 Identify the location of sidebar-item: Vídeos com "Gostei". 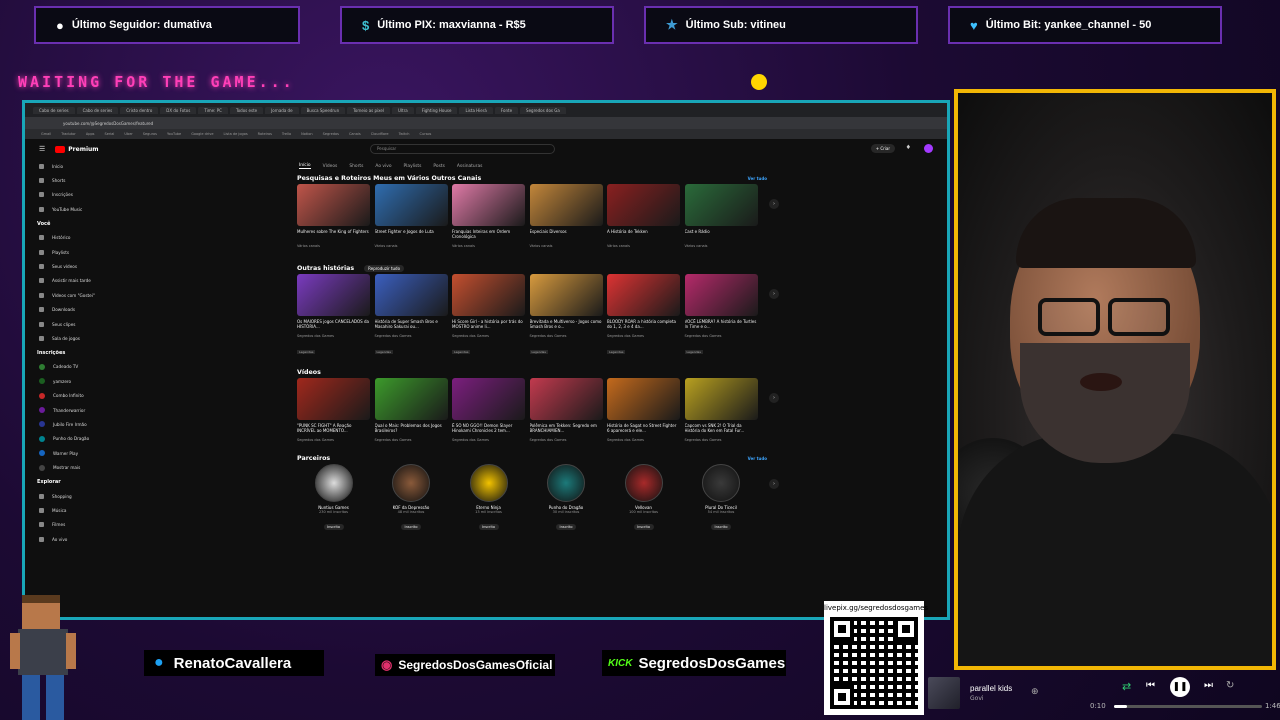
(65, 295).